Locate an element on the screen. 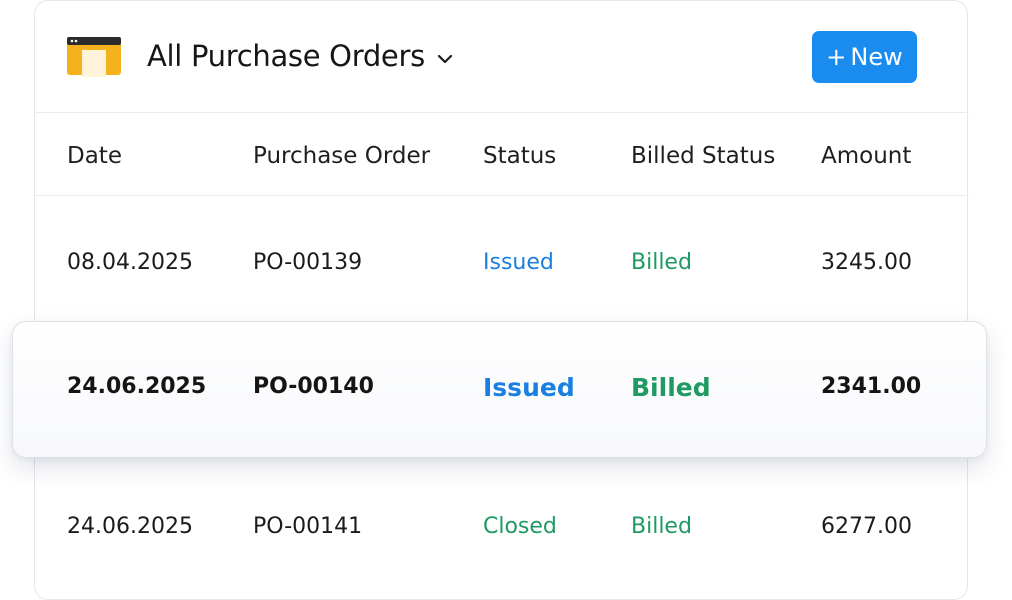 The image size is (1012, 600). new-purchase-order-button: + New is located at coordinates (864, 57).